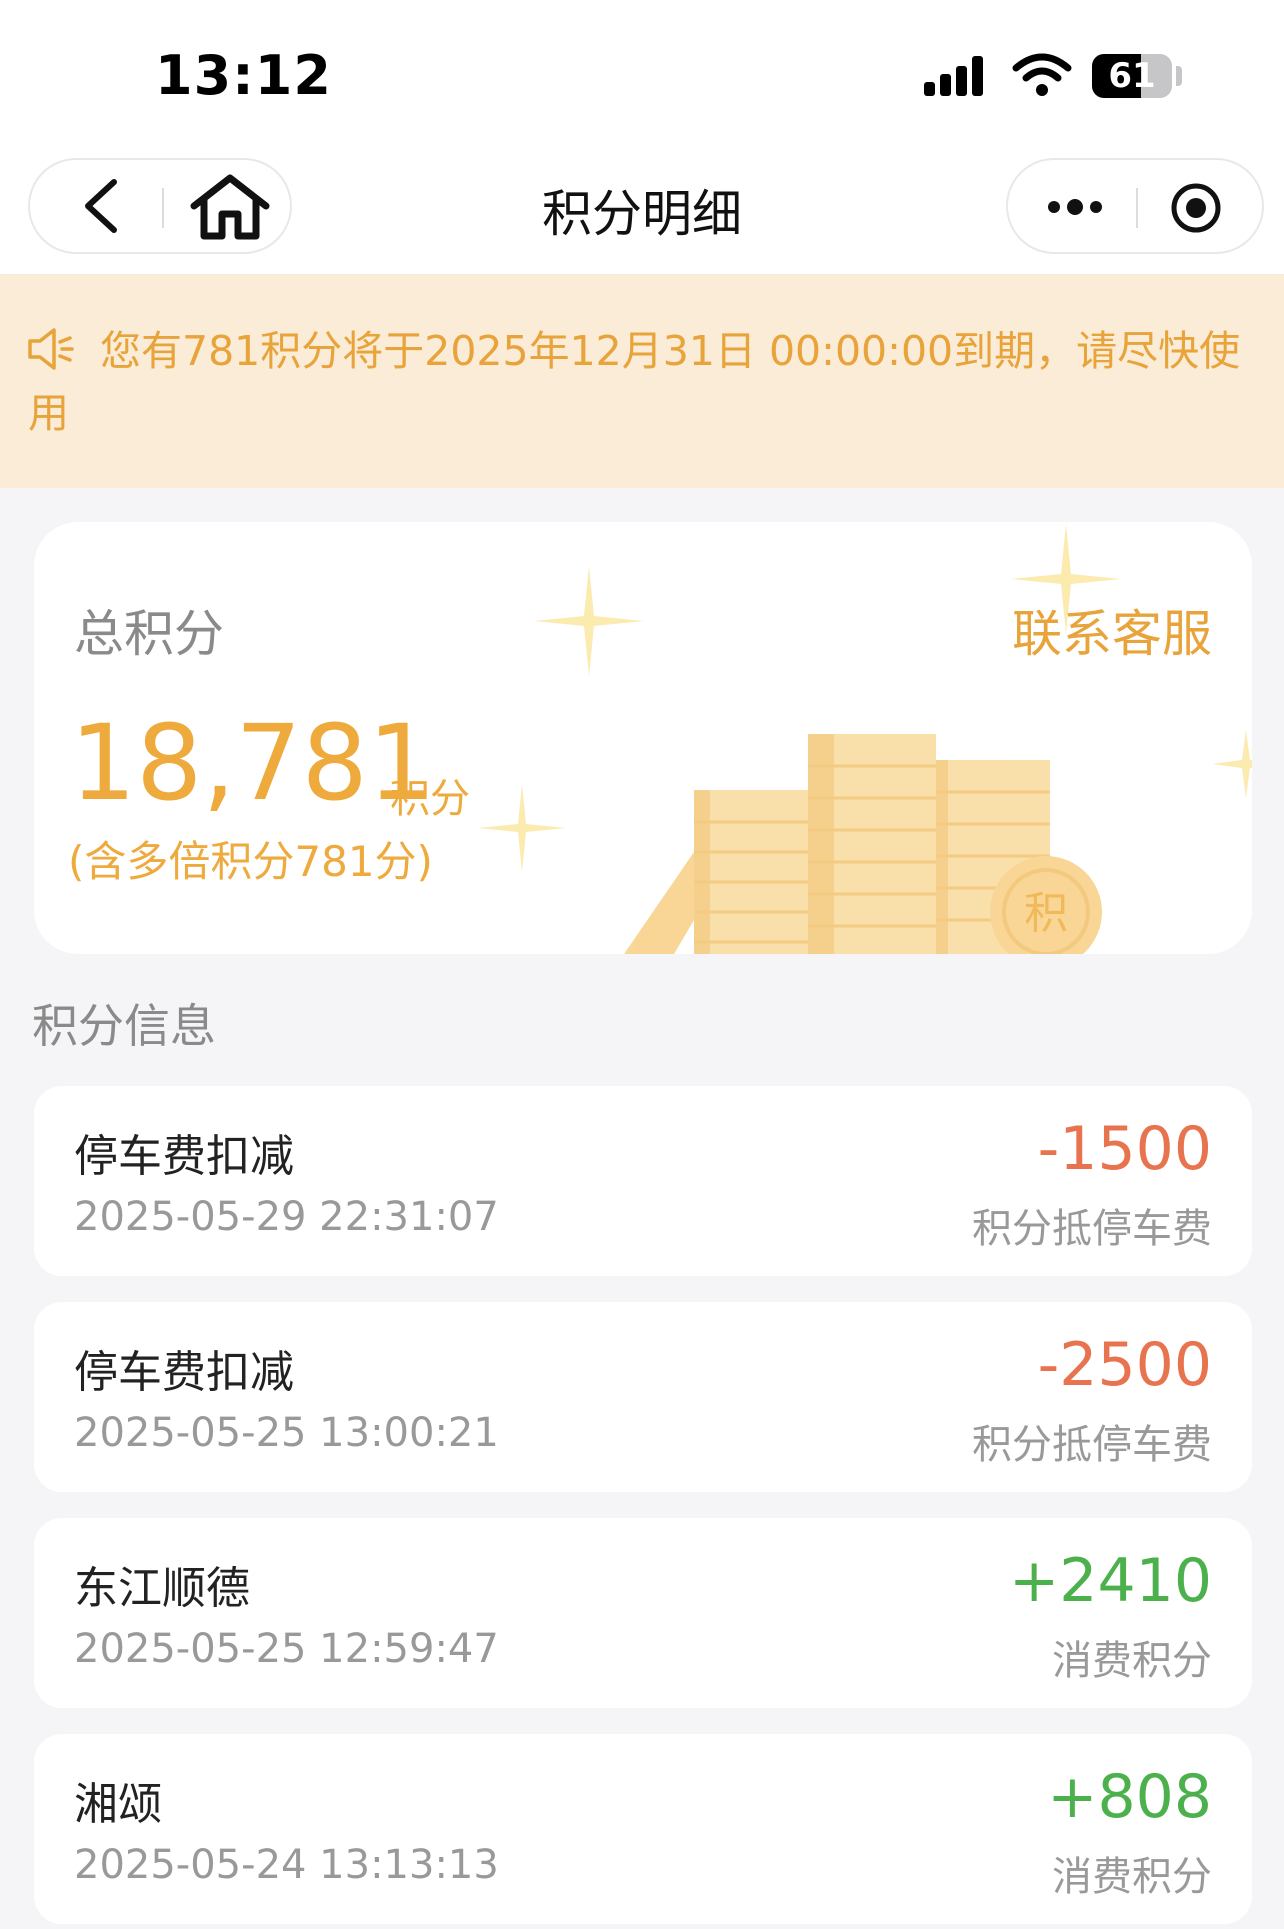  Describe the element at coordinates (1112, 630) in the screenshot. I see `contact-service-link: 联系客服` at that location.